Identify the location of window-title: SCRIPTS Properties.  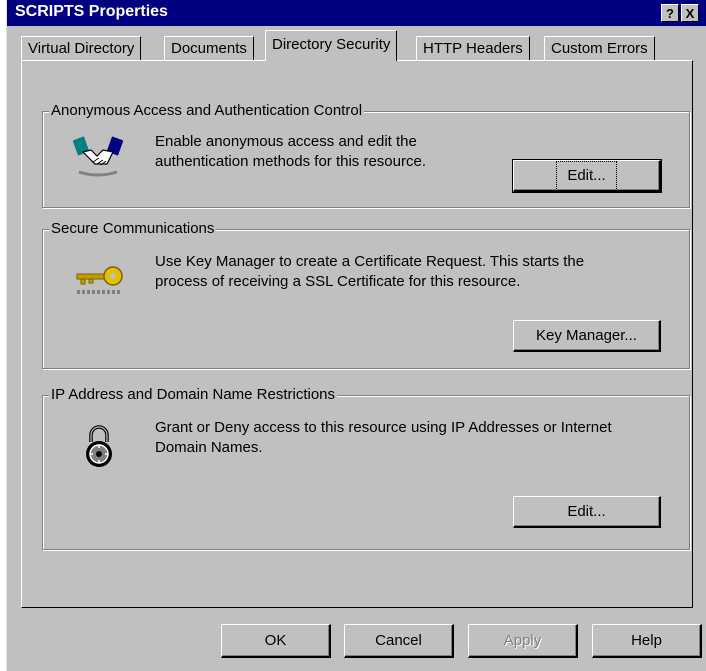
(91, 11).